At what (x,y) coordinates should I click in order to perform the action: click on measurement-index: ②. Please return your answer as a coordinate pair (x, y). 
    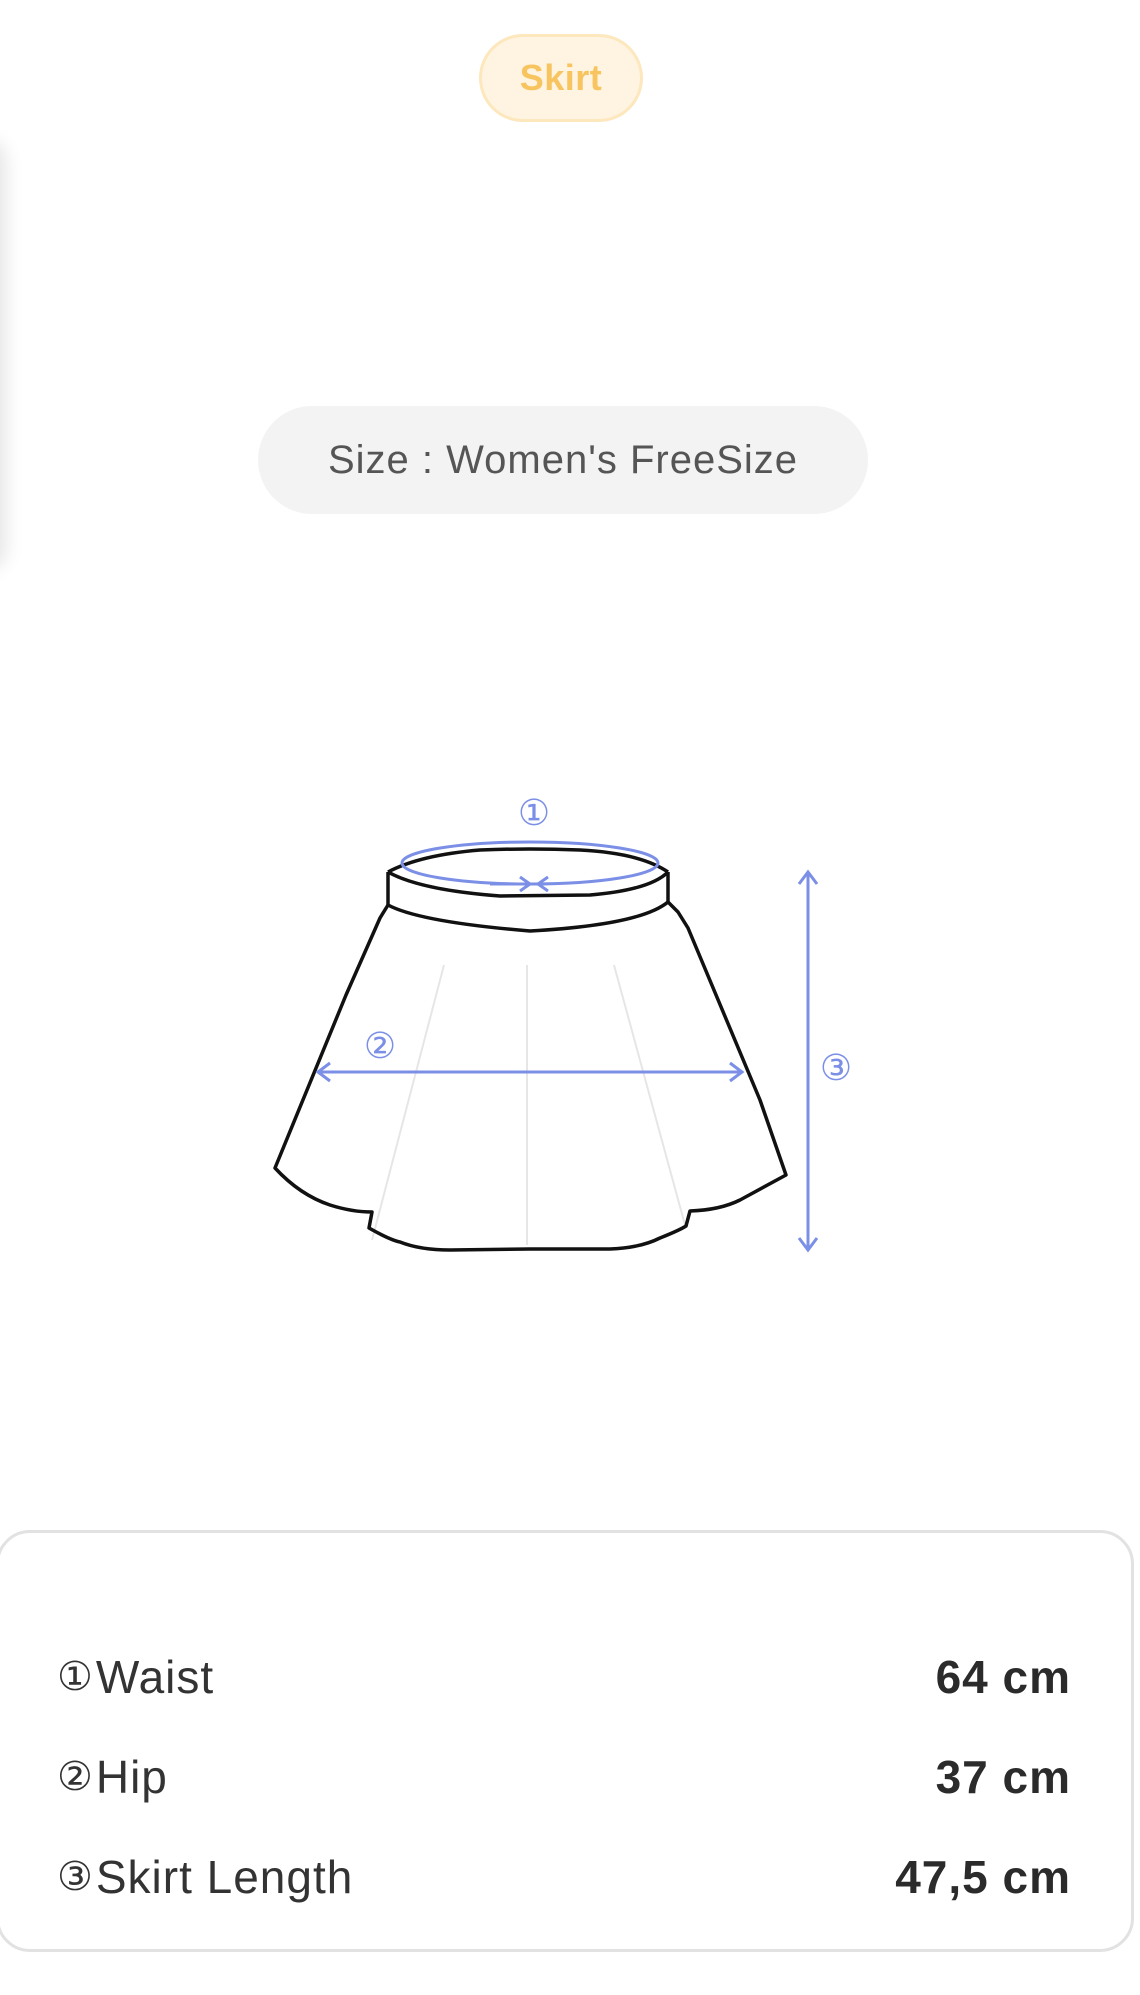
    Looking at the image, I should click on (75, 1777).